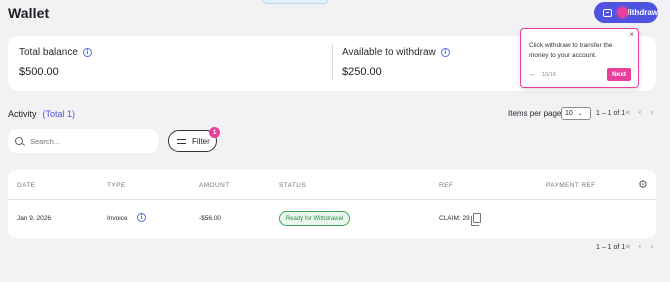 This screenshot has width=670, height=282. What do you see at coordinates (532, 74) in the screenshot?
I see `back-arrow-icon: ←` at bounding box center [532, 74].